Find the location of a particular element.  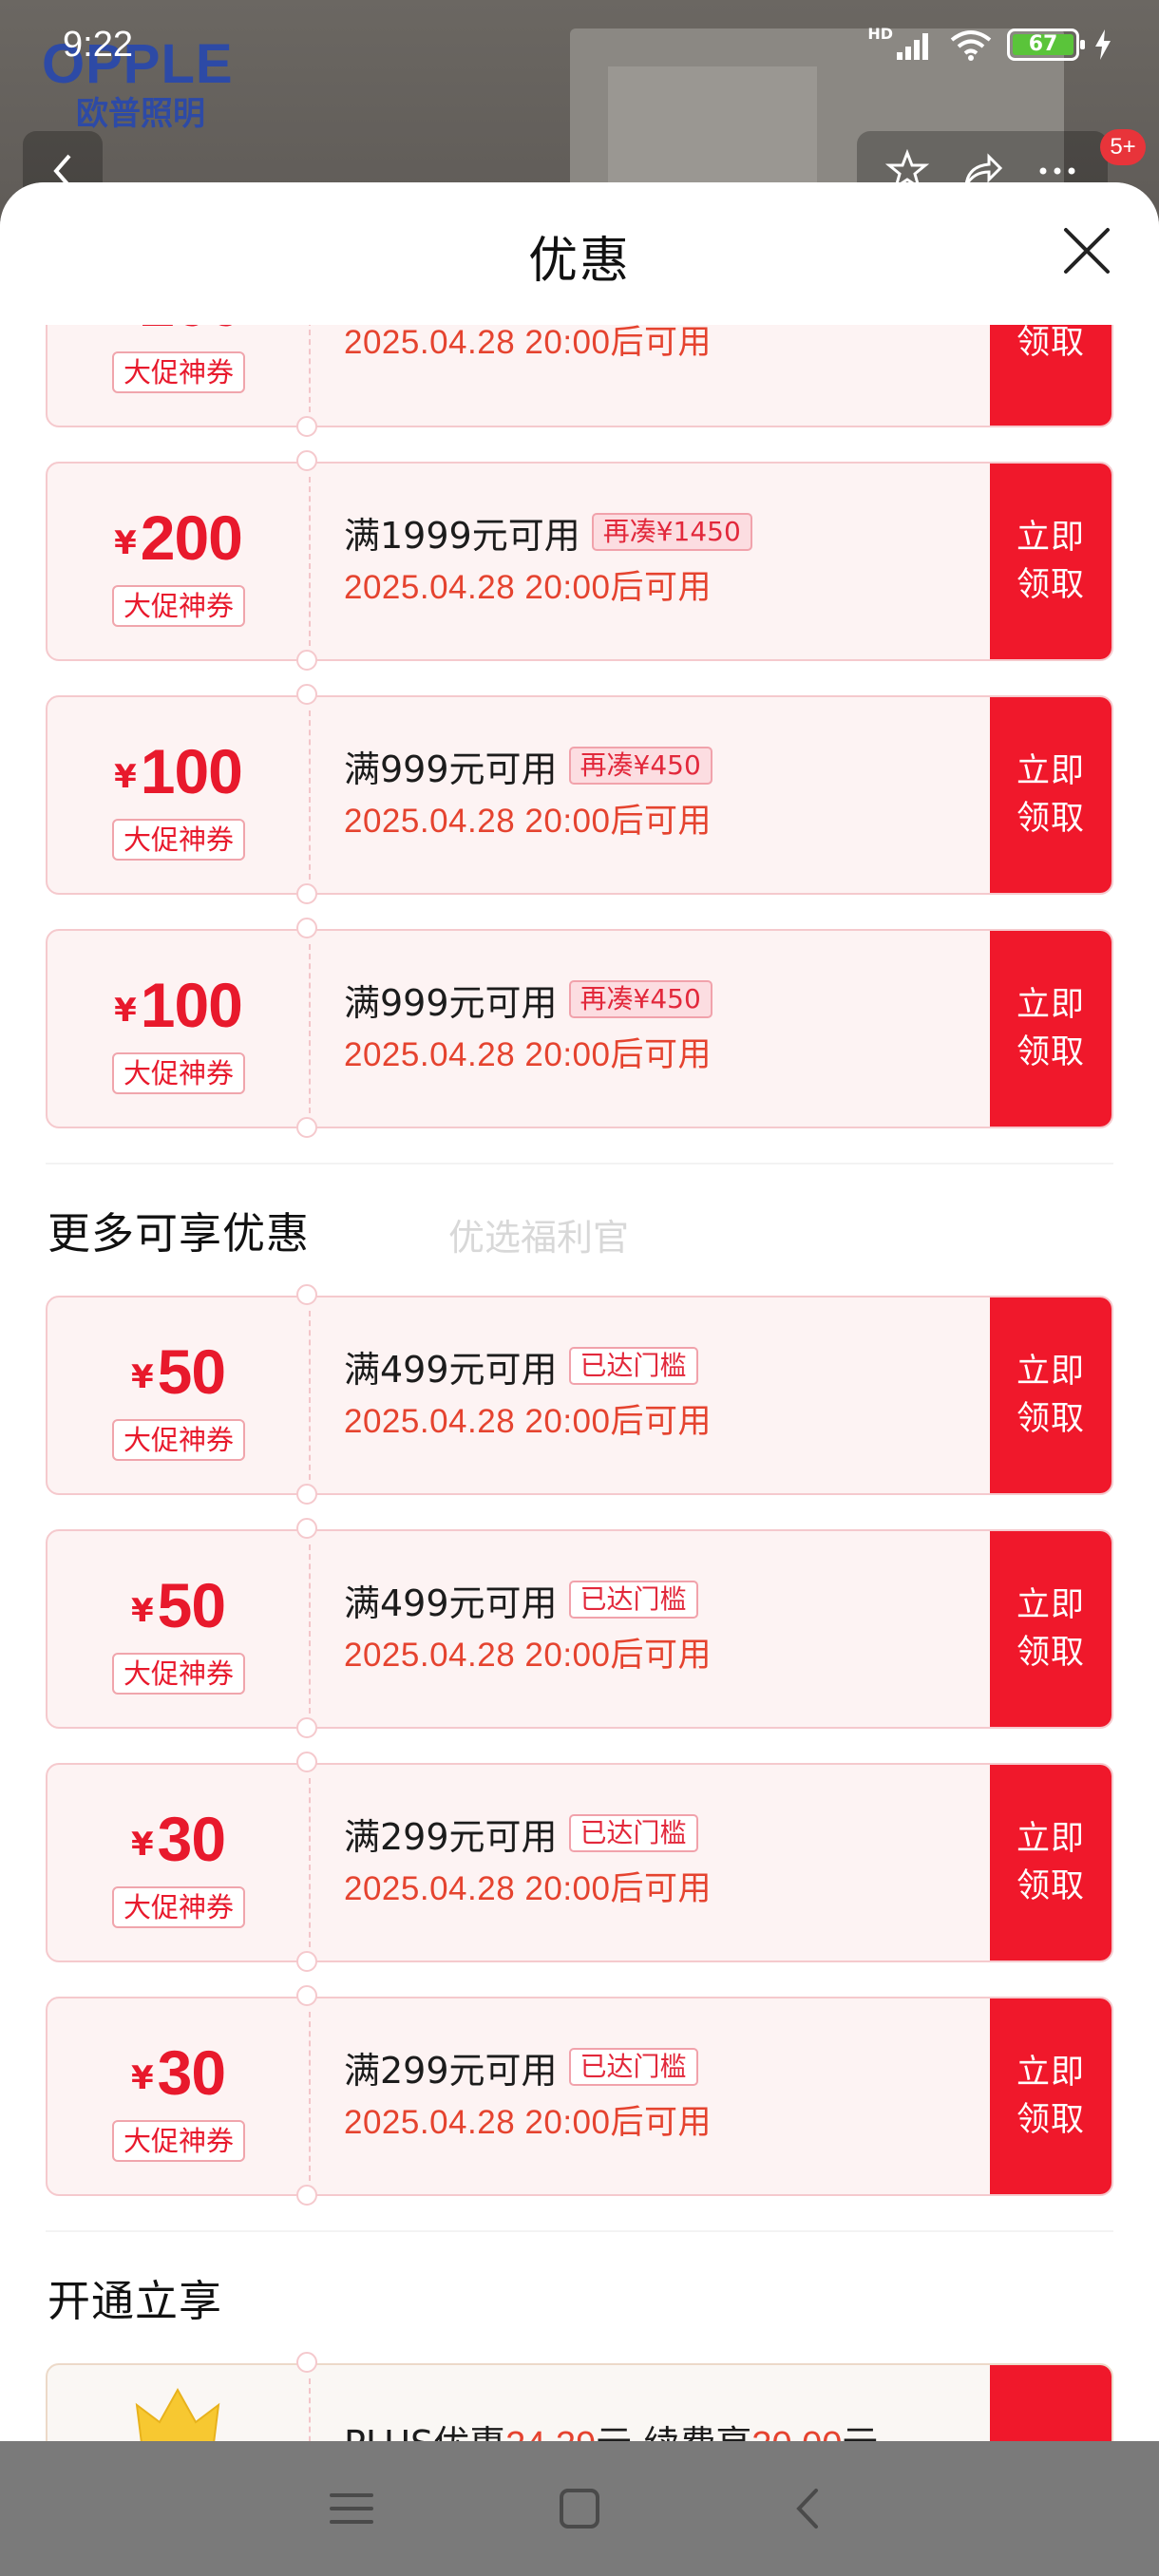

wifi-icon is located at coordinates (971, 45).